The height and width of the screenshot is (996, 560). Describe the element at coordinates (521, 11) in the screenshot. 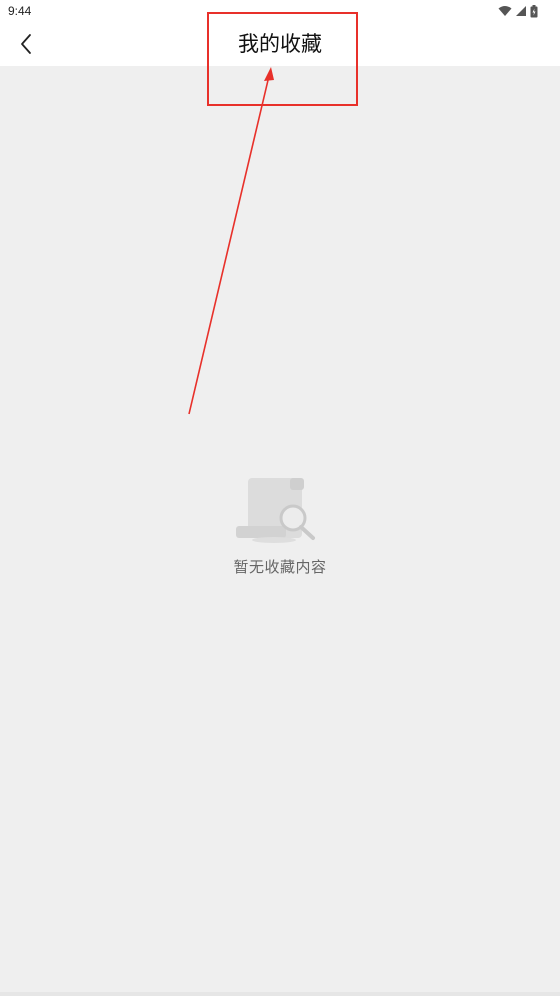

I see `cellular-signal-icon` at that location.